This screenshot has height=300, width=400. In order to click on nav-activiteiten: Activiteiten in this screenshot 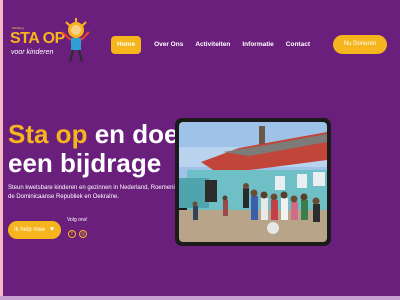, I will do `click(212, 45)`.